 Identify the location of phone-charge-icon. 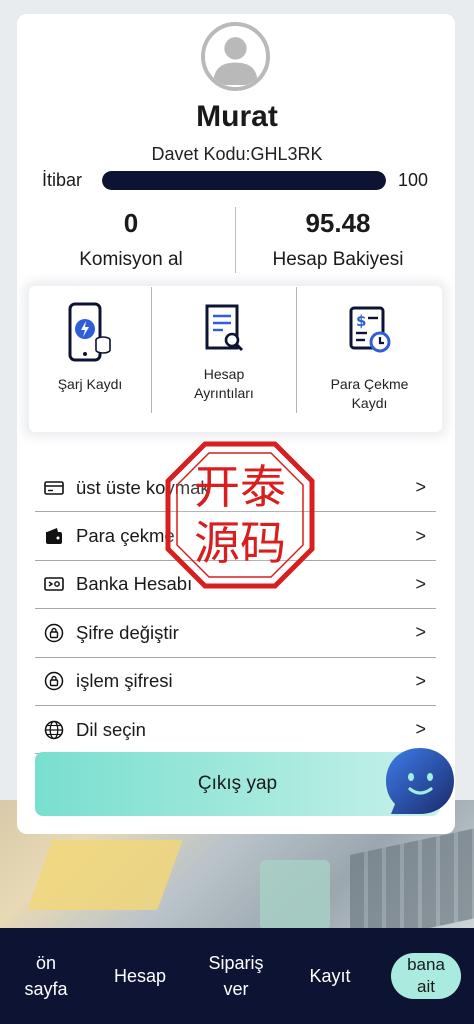
(89, 332).